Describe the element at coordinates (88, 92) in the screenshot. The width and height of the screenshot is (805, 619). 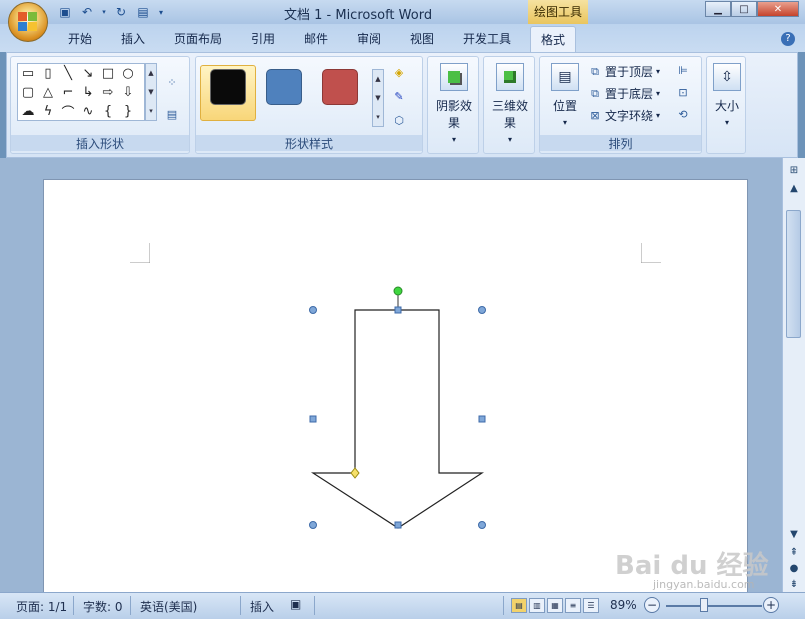
I see `elbow-arrow-icon: ↳` at that location.